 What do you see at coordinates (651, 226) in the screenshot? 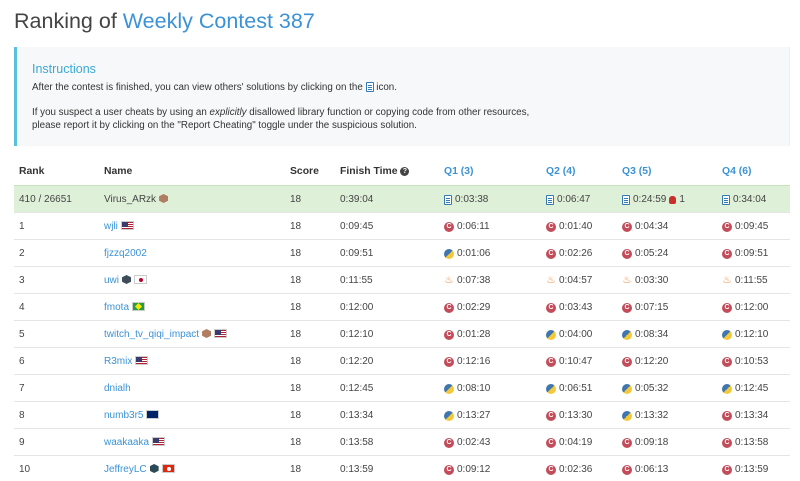
I see `submission-time: 0:04:34` at bounding box center [651, 226].